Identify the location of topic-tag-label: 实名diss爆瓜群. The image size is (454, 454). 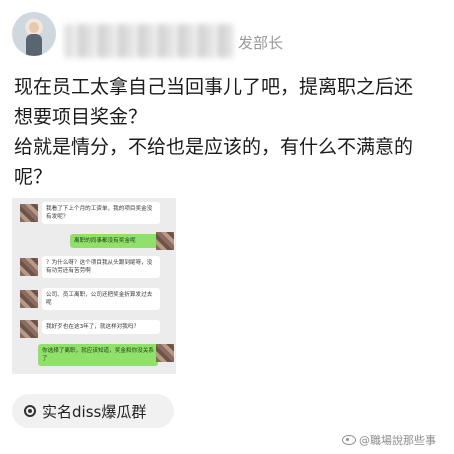
(94, 411).